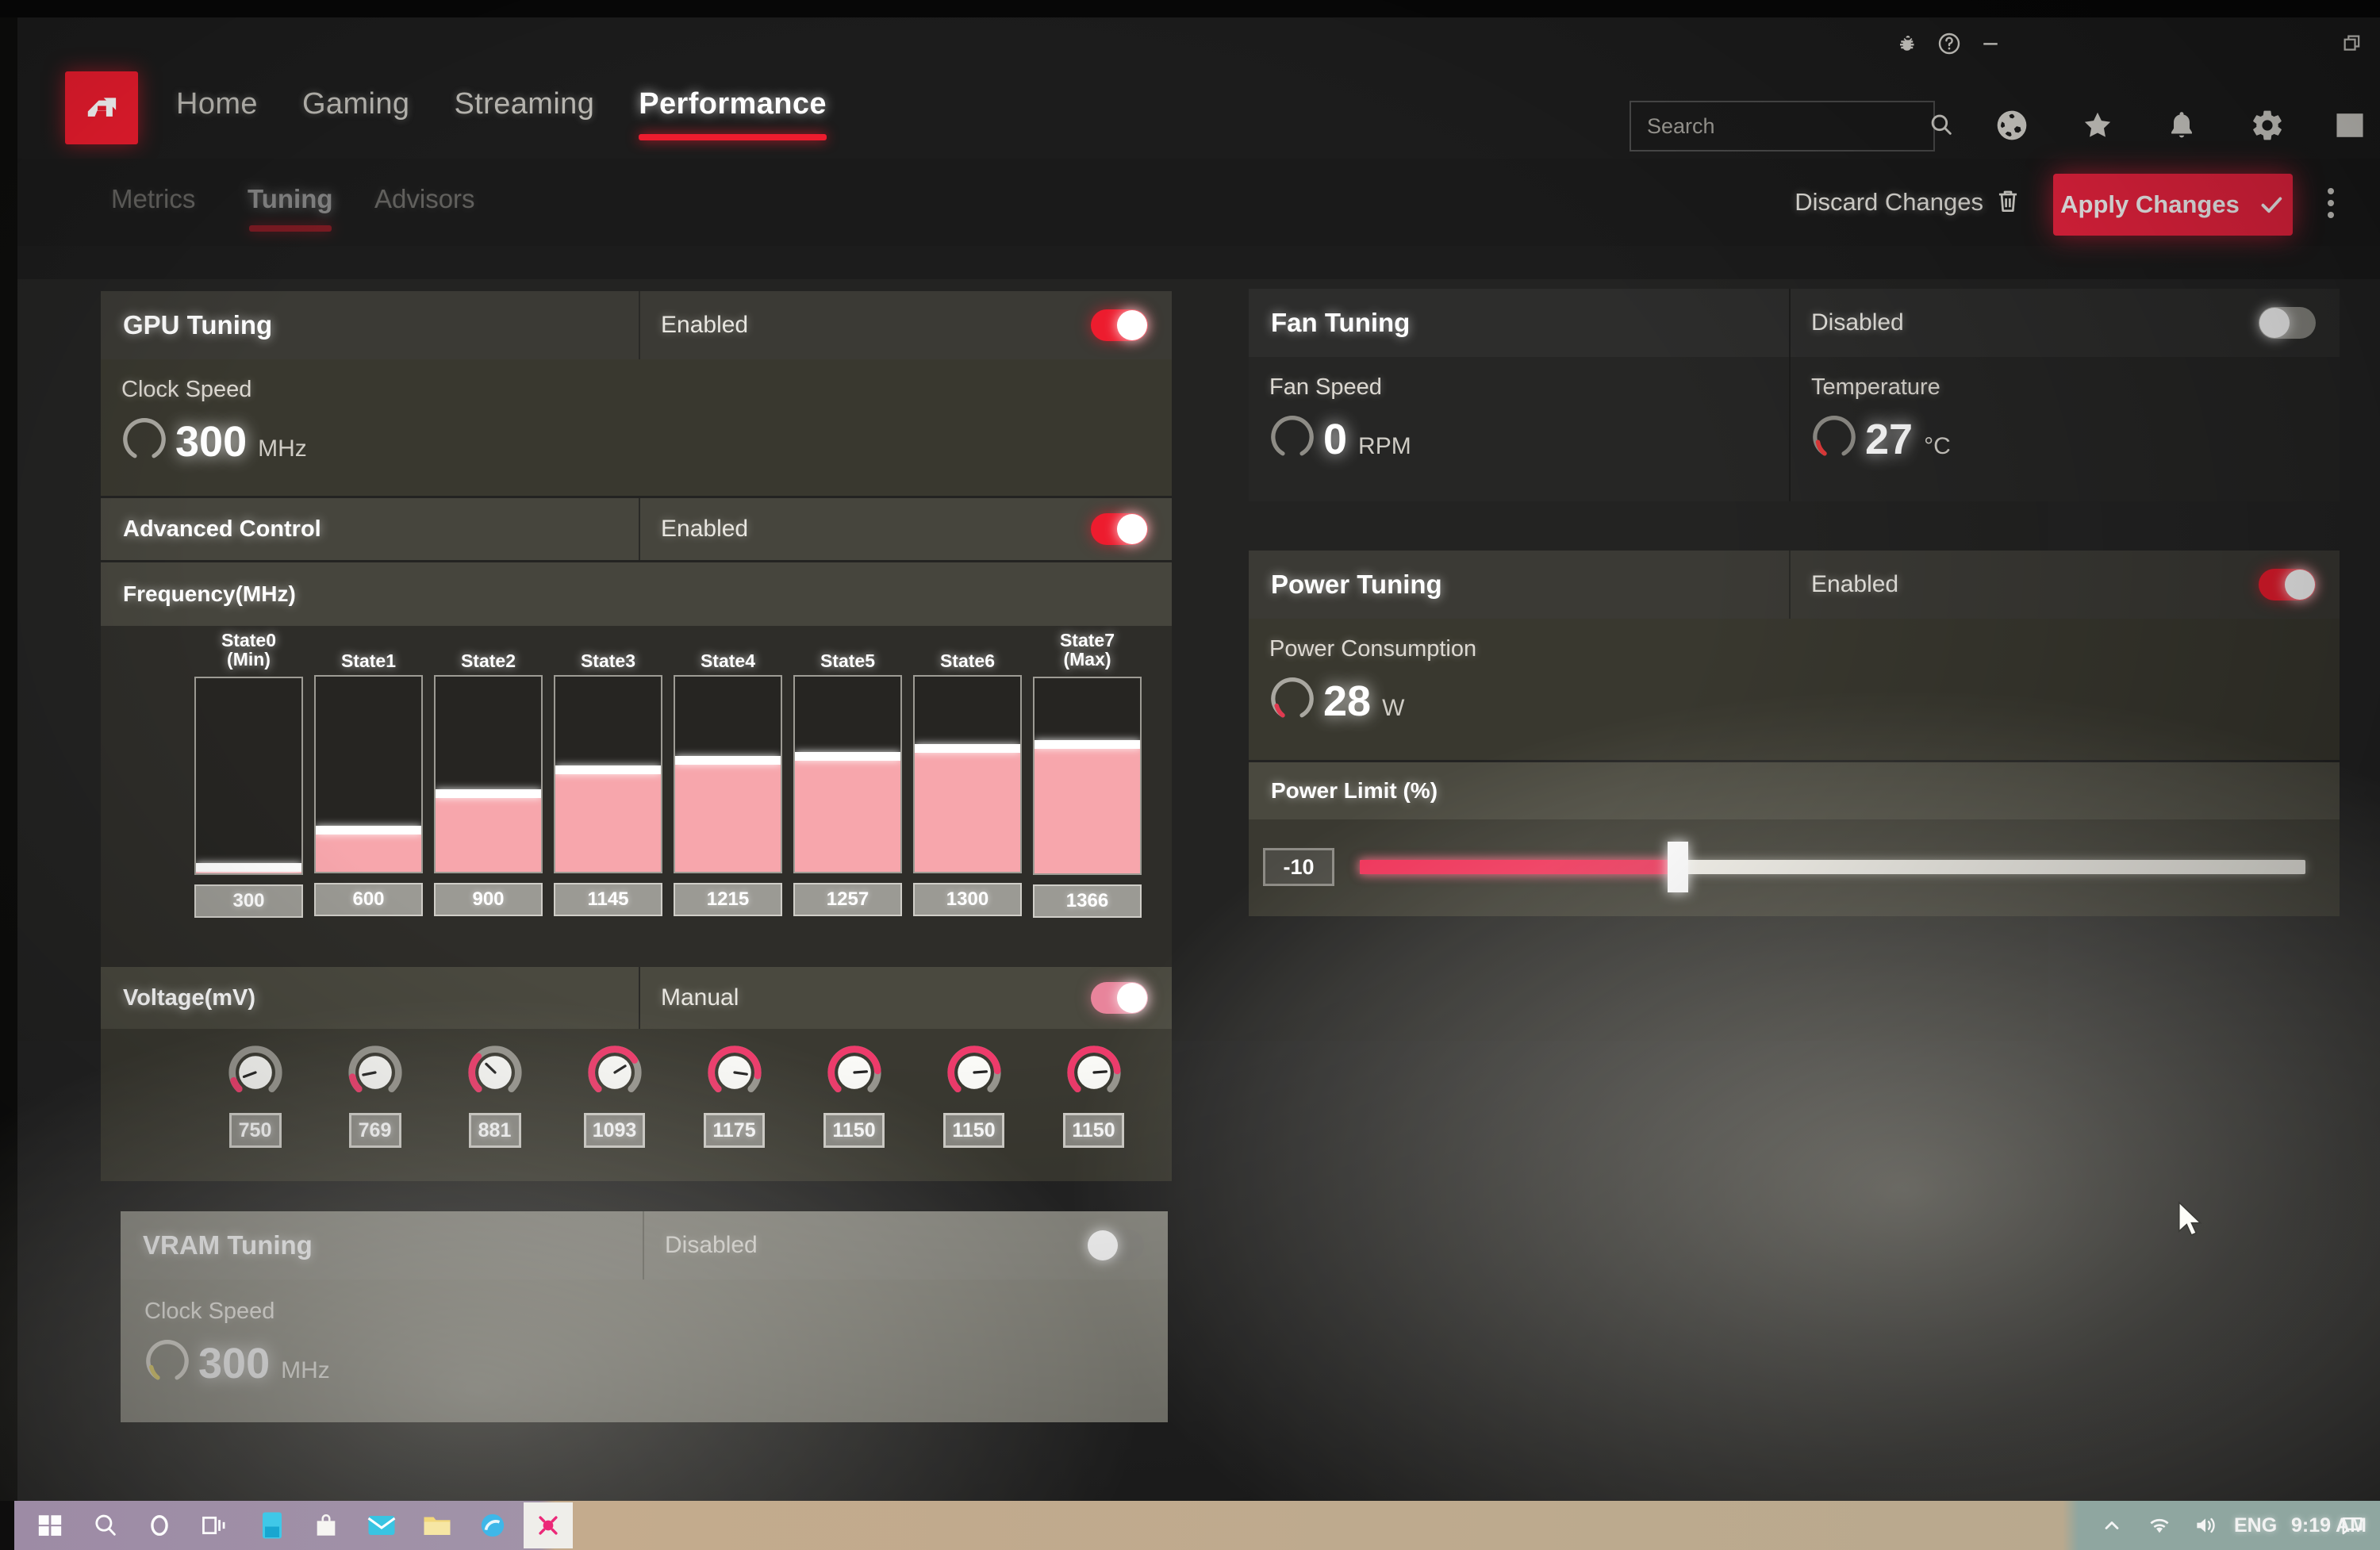 The height and width of the screenshot is (1550, 2380). I want to click on voltage-state-column: 881, so click(494, 1096).